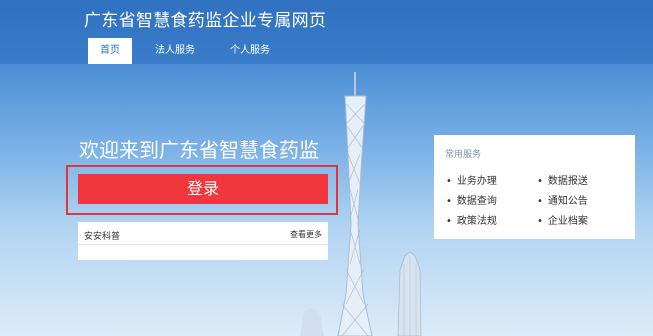  What do you see at coordinates (471, 179) in the screenshot?
I see `service-business-handling: 业务办理` at bounding box center [471, 179].